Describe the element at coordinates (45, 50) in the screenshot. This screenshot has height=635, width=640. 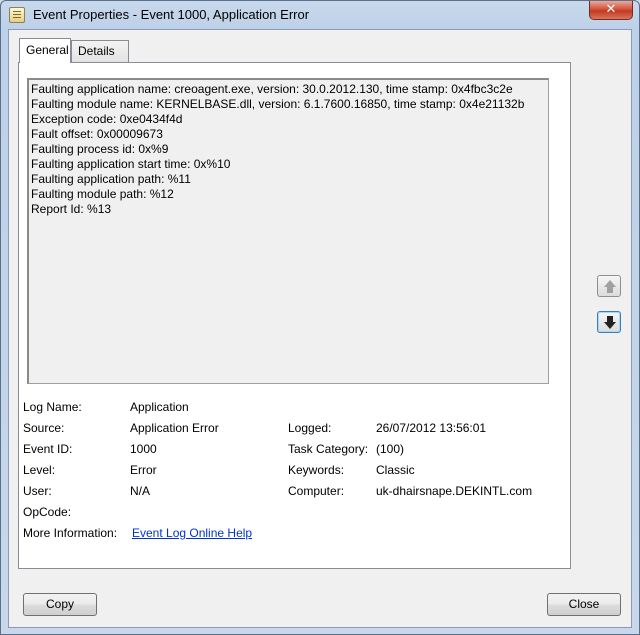
I see `tab-general: General` at that location.